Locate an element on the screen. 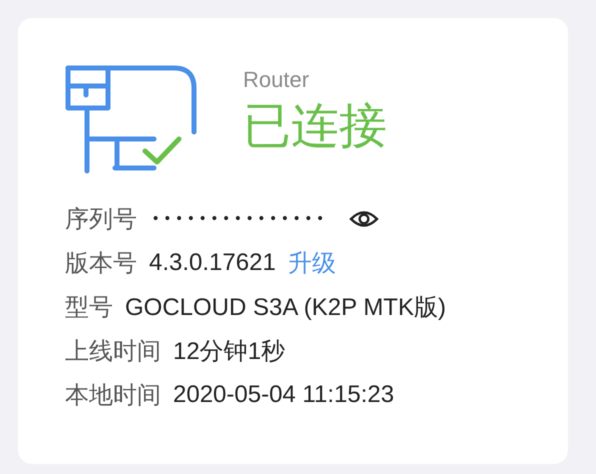 The image size is (596, 474). field-label: 本地时间 is located at coordinates (113, 396).